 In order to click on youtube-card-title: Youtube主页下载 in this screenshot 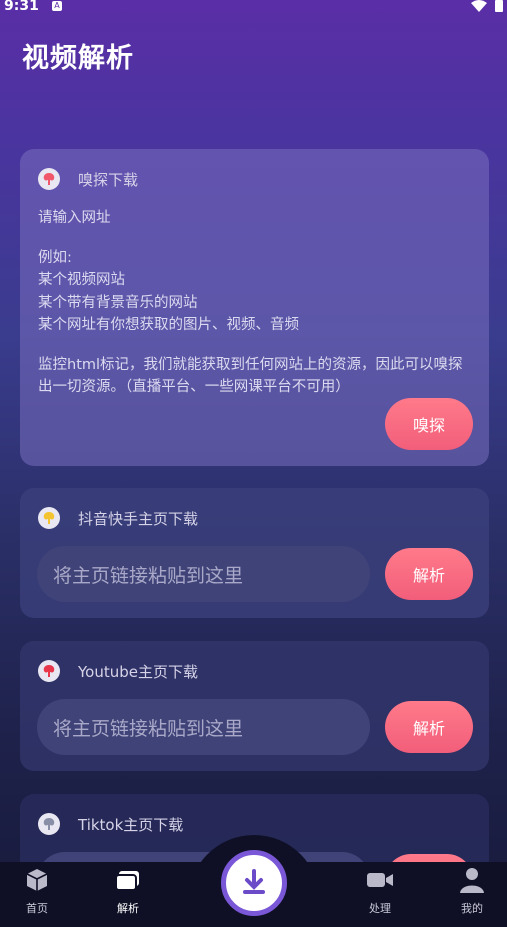, I will do `click(138, 671)`.